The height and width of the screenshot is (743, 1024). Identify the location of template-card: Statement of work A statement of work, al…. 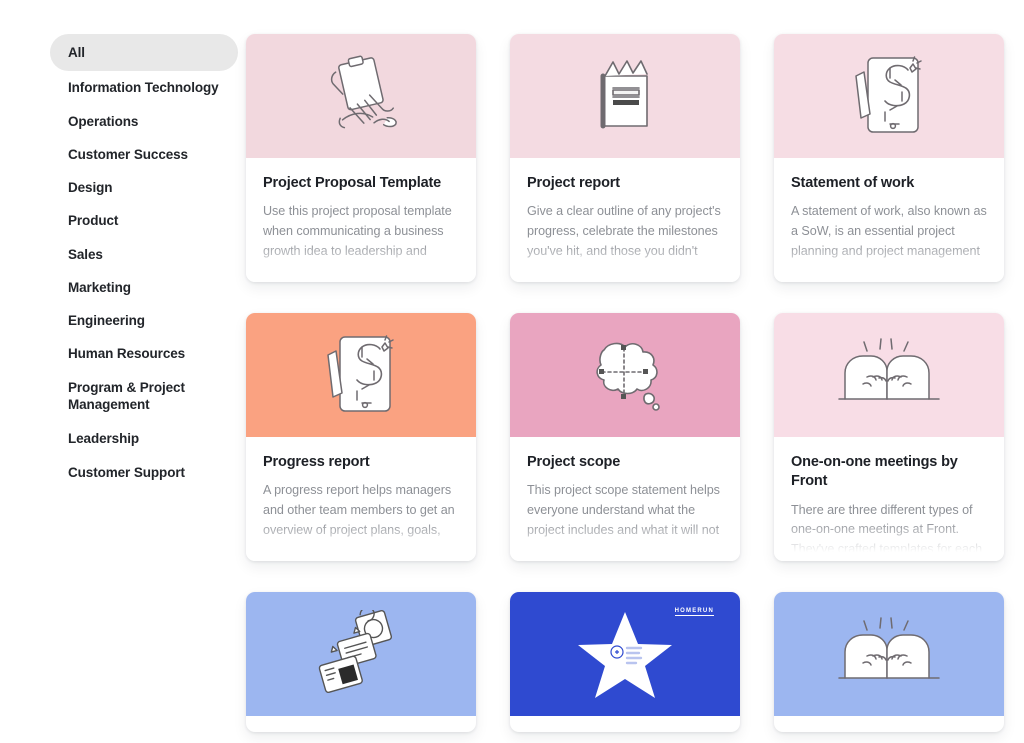
(889, 158).